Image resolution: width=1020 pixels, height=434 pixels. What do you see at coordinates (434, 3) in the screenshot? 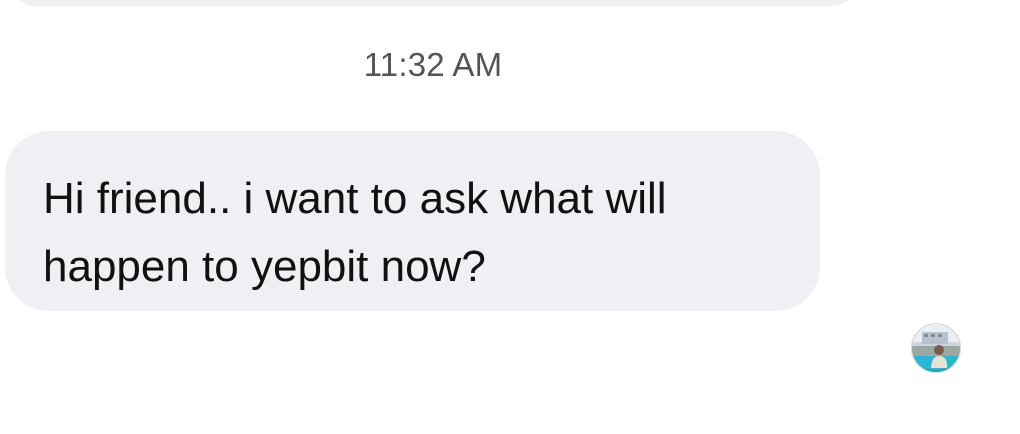
I see `previous-message-bubble` at bounding box center [434, 3].